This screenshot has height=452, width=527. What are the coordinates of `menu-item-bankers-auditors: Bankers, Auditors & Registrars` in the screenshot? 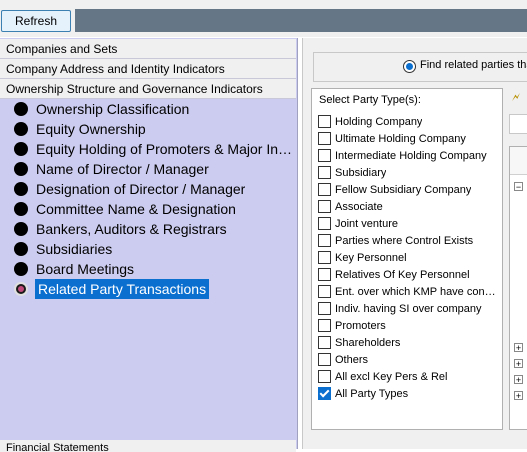 It's located at (154, 229).